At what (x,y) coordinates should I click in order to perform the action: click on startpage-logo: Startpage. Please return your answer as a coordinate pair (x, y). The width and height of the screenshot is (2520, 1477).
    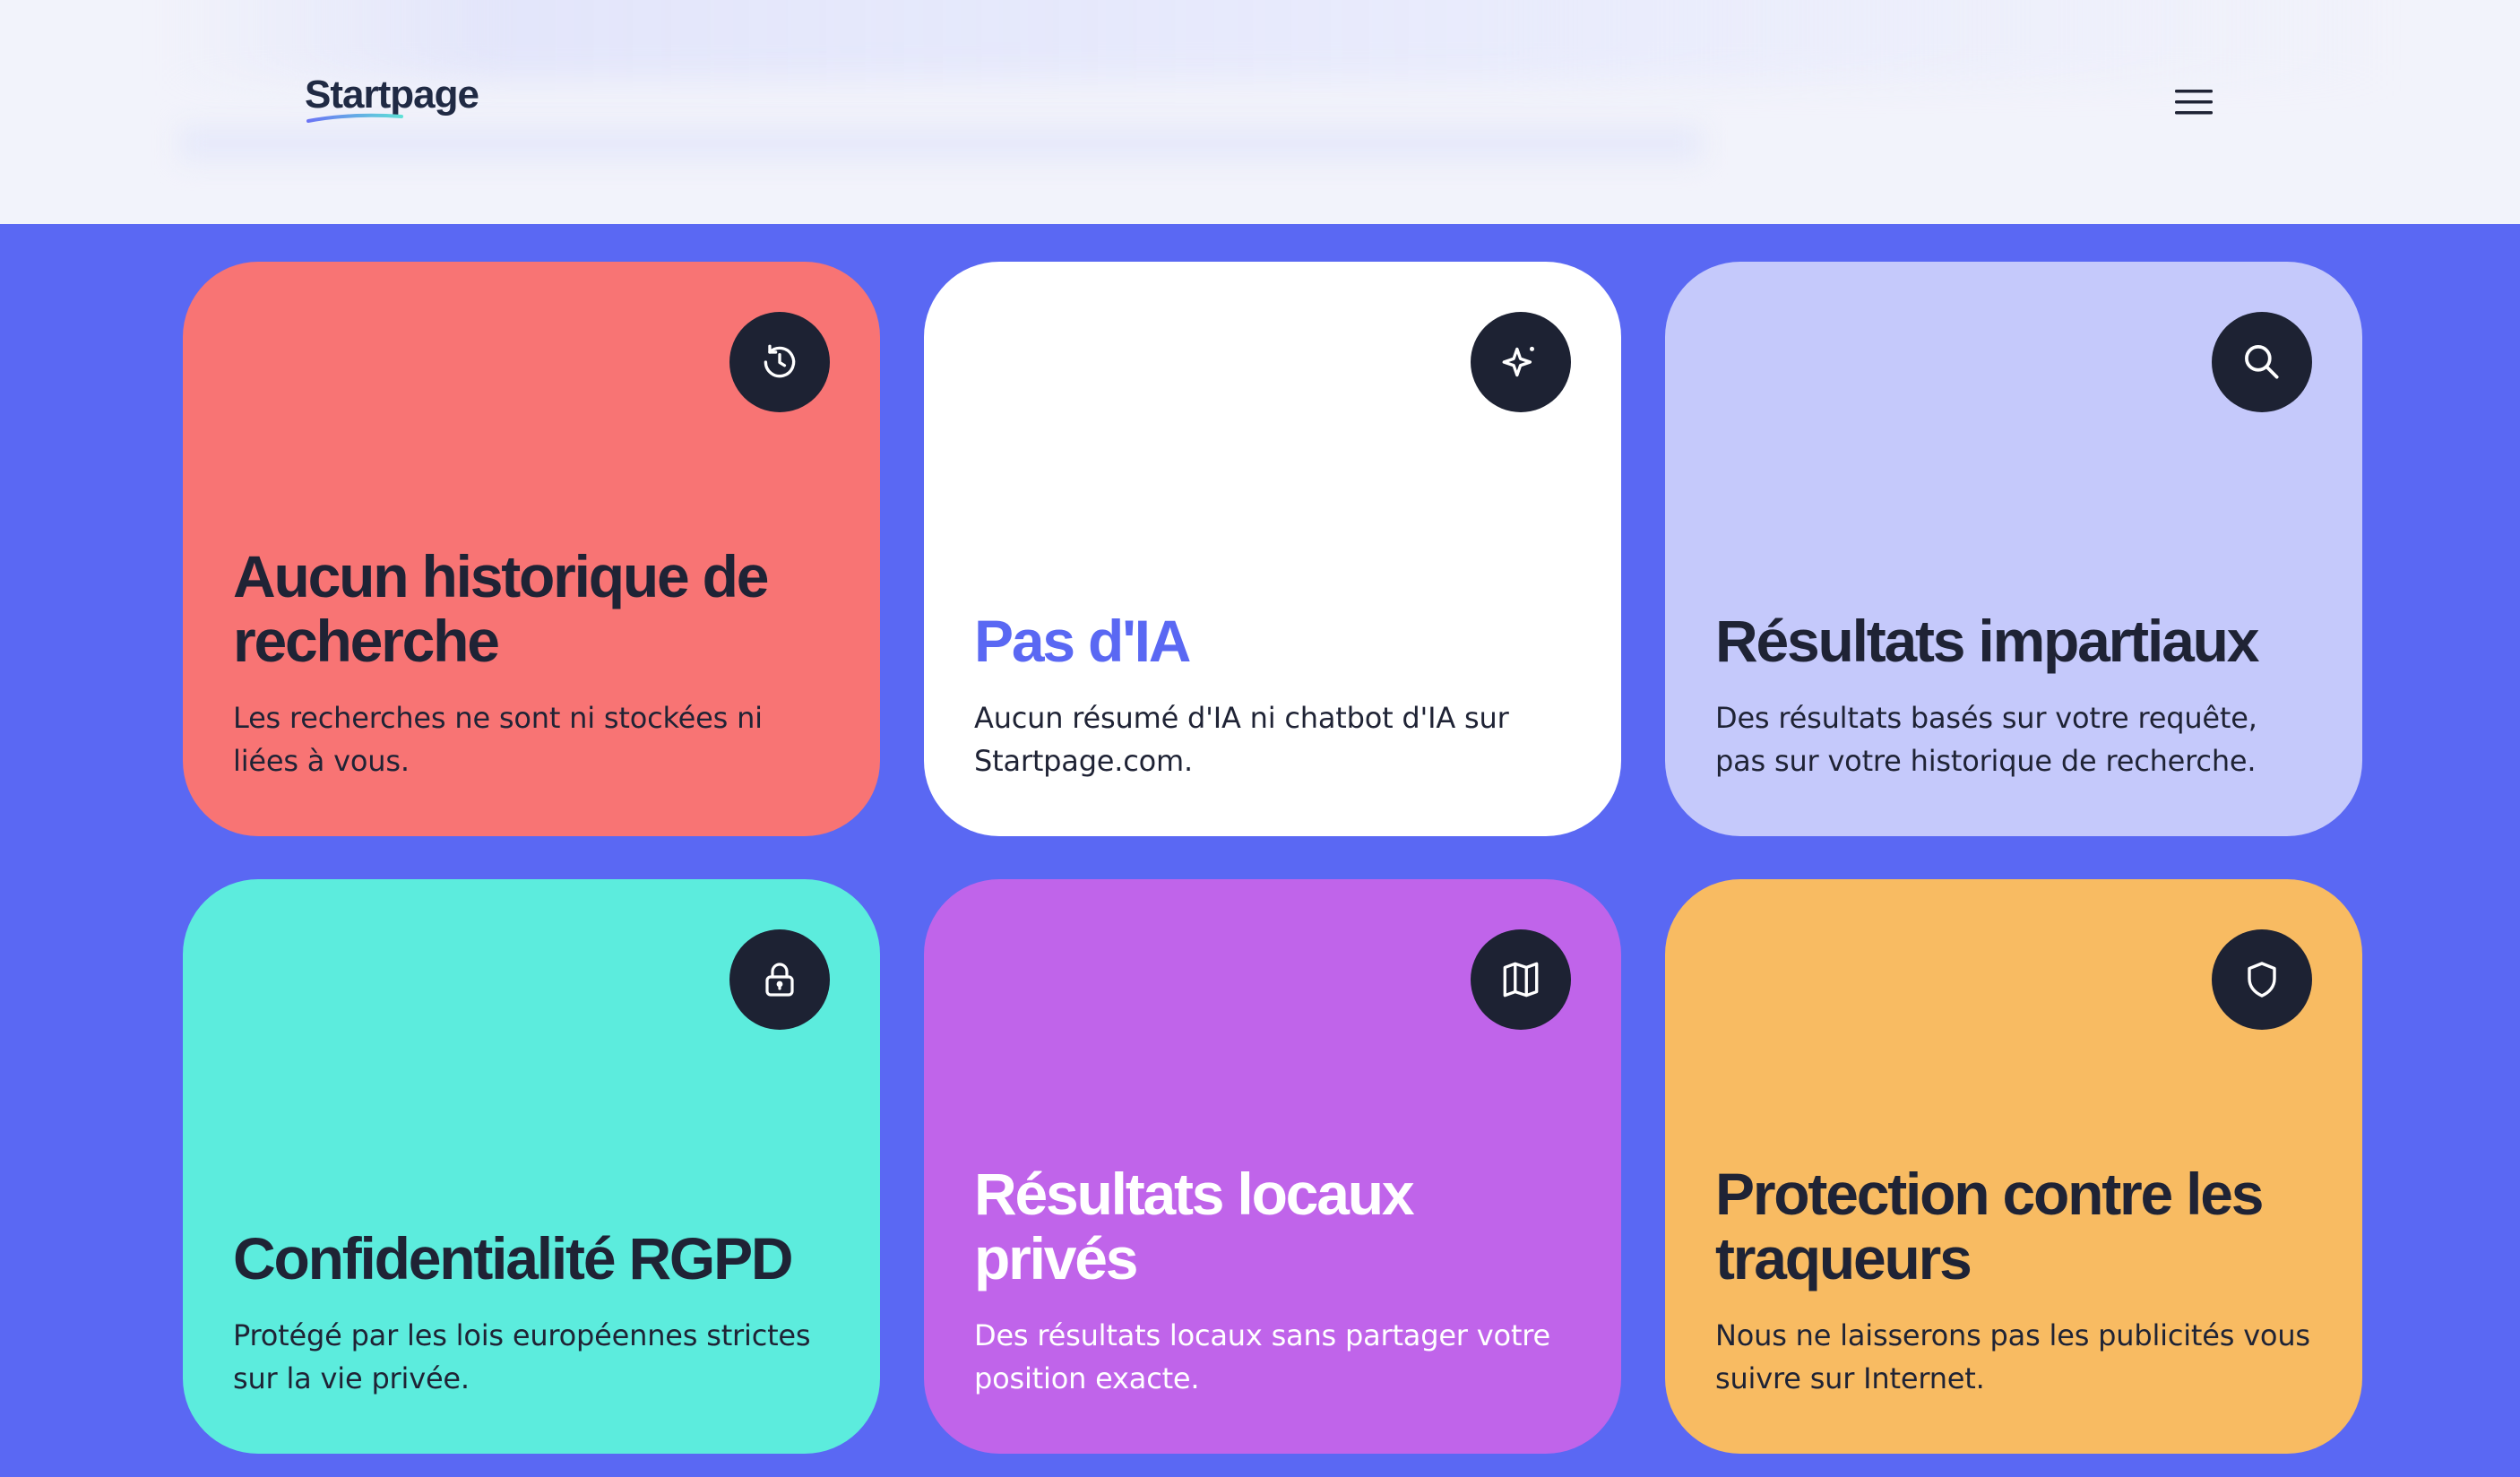
    Looking at the image, I should click on (392, 99).